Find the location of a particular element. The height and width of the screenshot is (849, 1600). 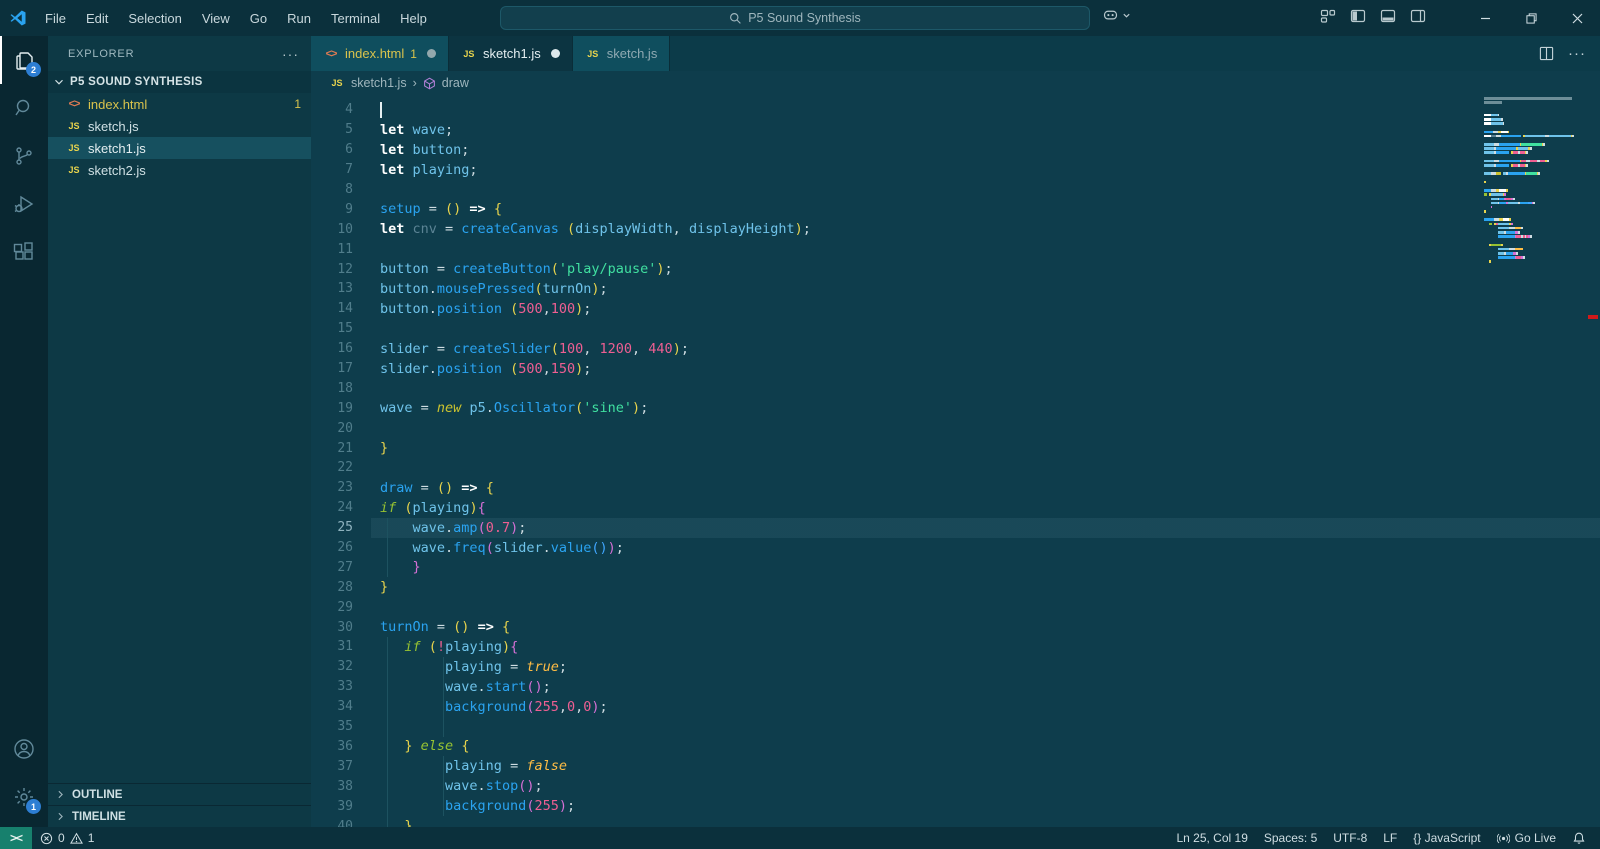

close-button is located at coordinates (1577, 18).